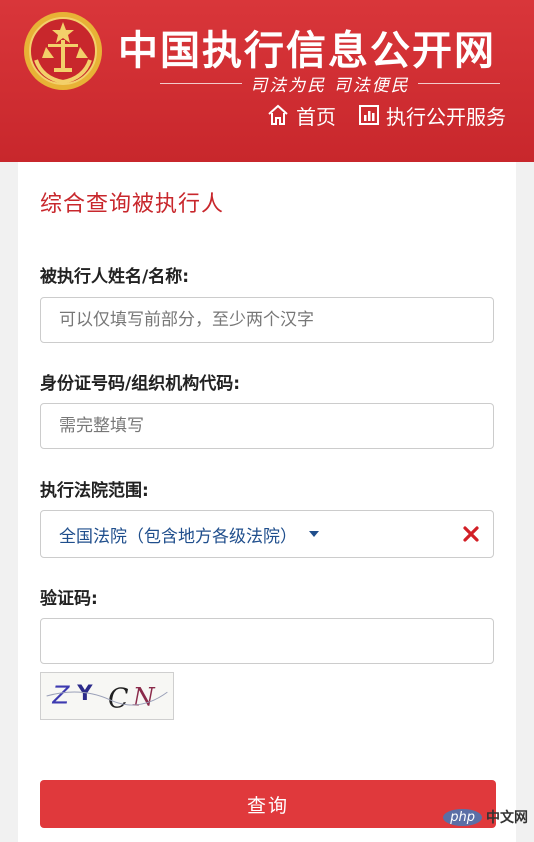 This screenshot has width=534, height=842. What do you see at coordinates (307, 51) in the screenshot?
I see `site-title: 中国执行信息公开网` at bounding box center [307, 51].